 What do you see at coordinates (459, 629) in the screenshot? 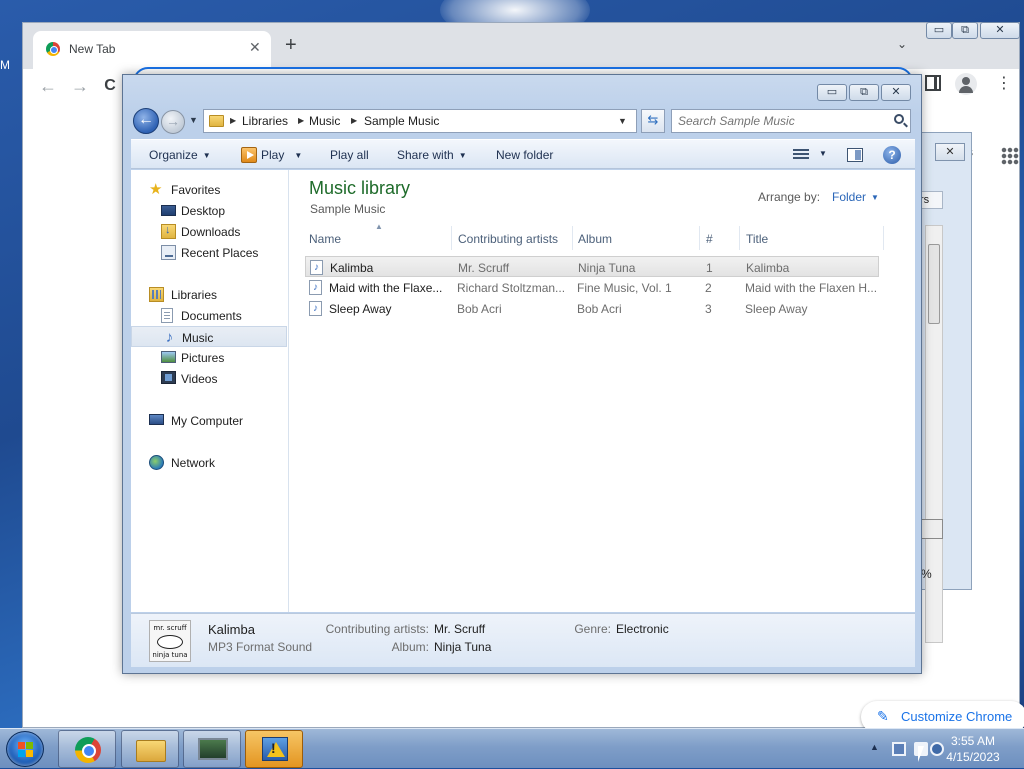
I see `details-artists-value: Mr. Scruff` at bounding box center [459, 629].